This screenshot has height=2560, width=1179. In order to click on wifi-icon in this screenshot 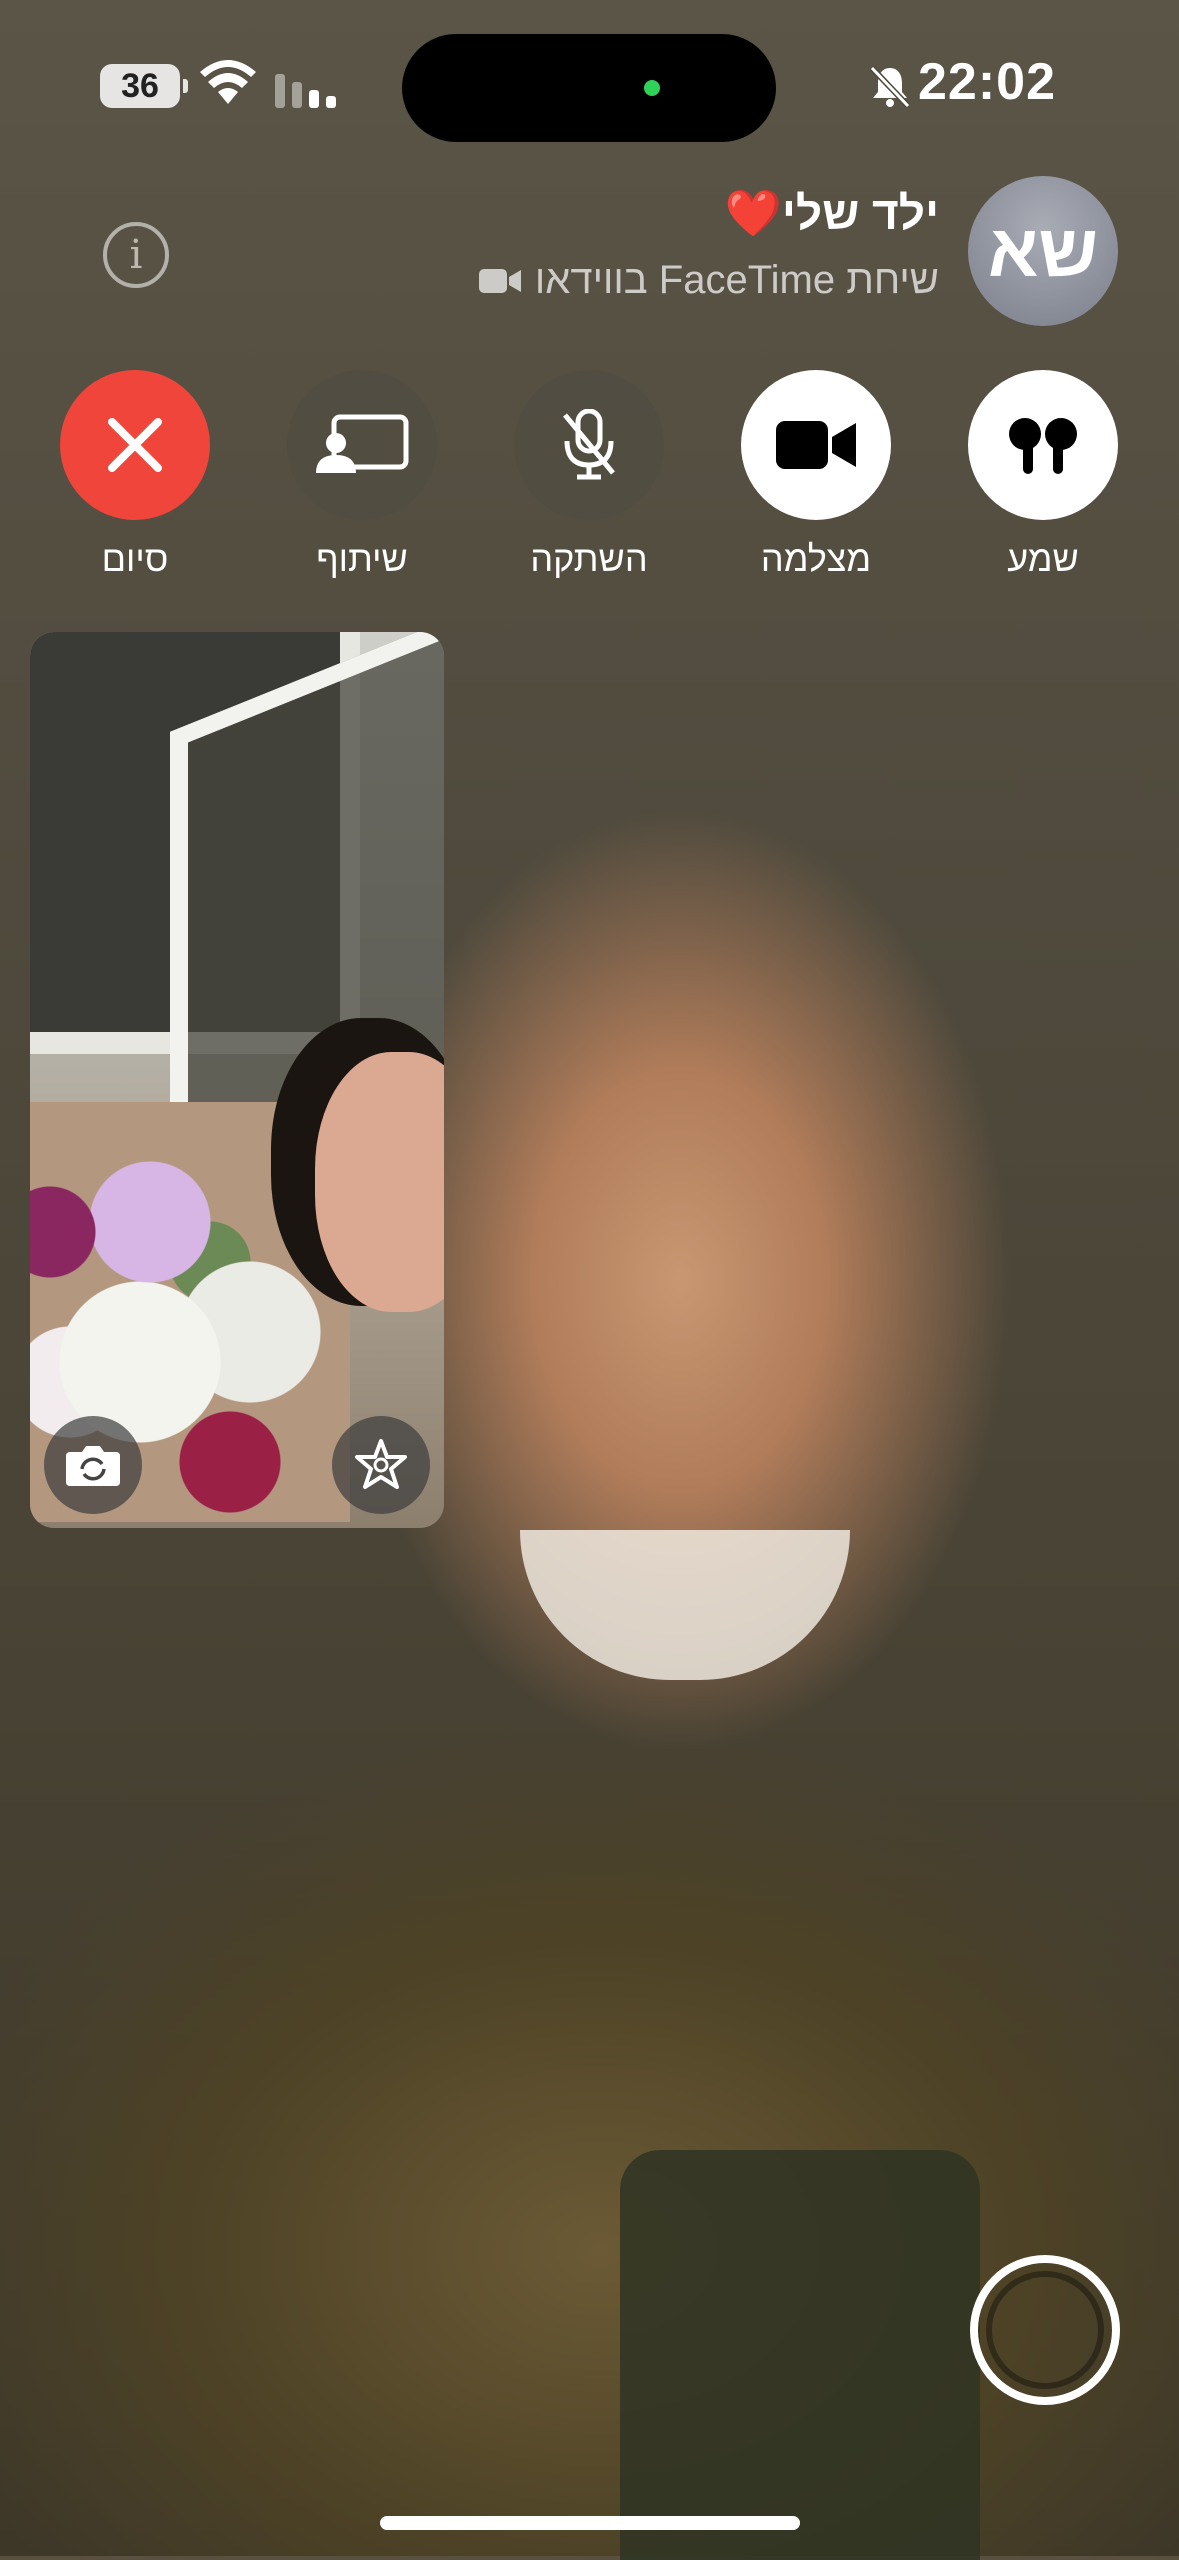, I will do `click(228, 82)`.